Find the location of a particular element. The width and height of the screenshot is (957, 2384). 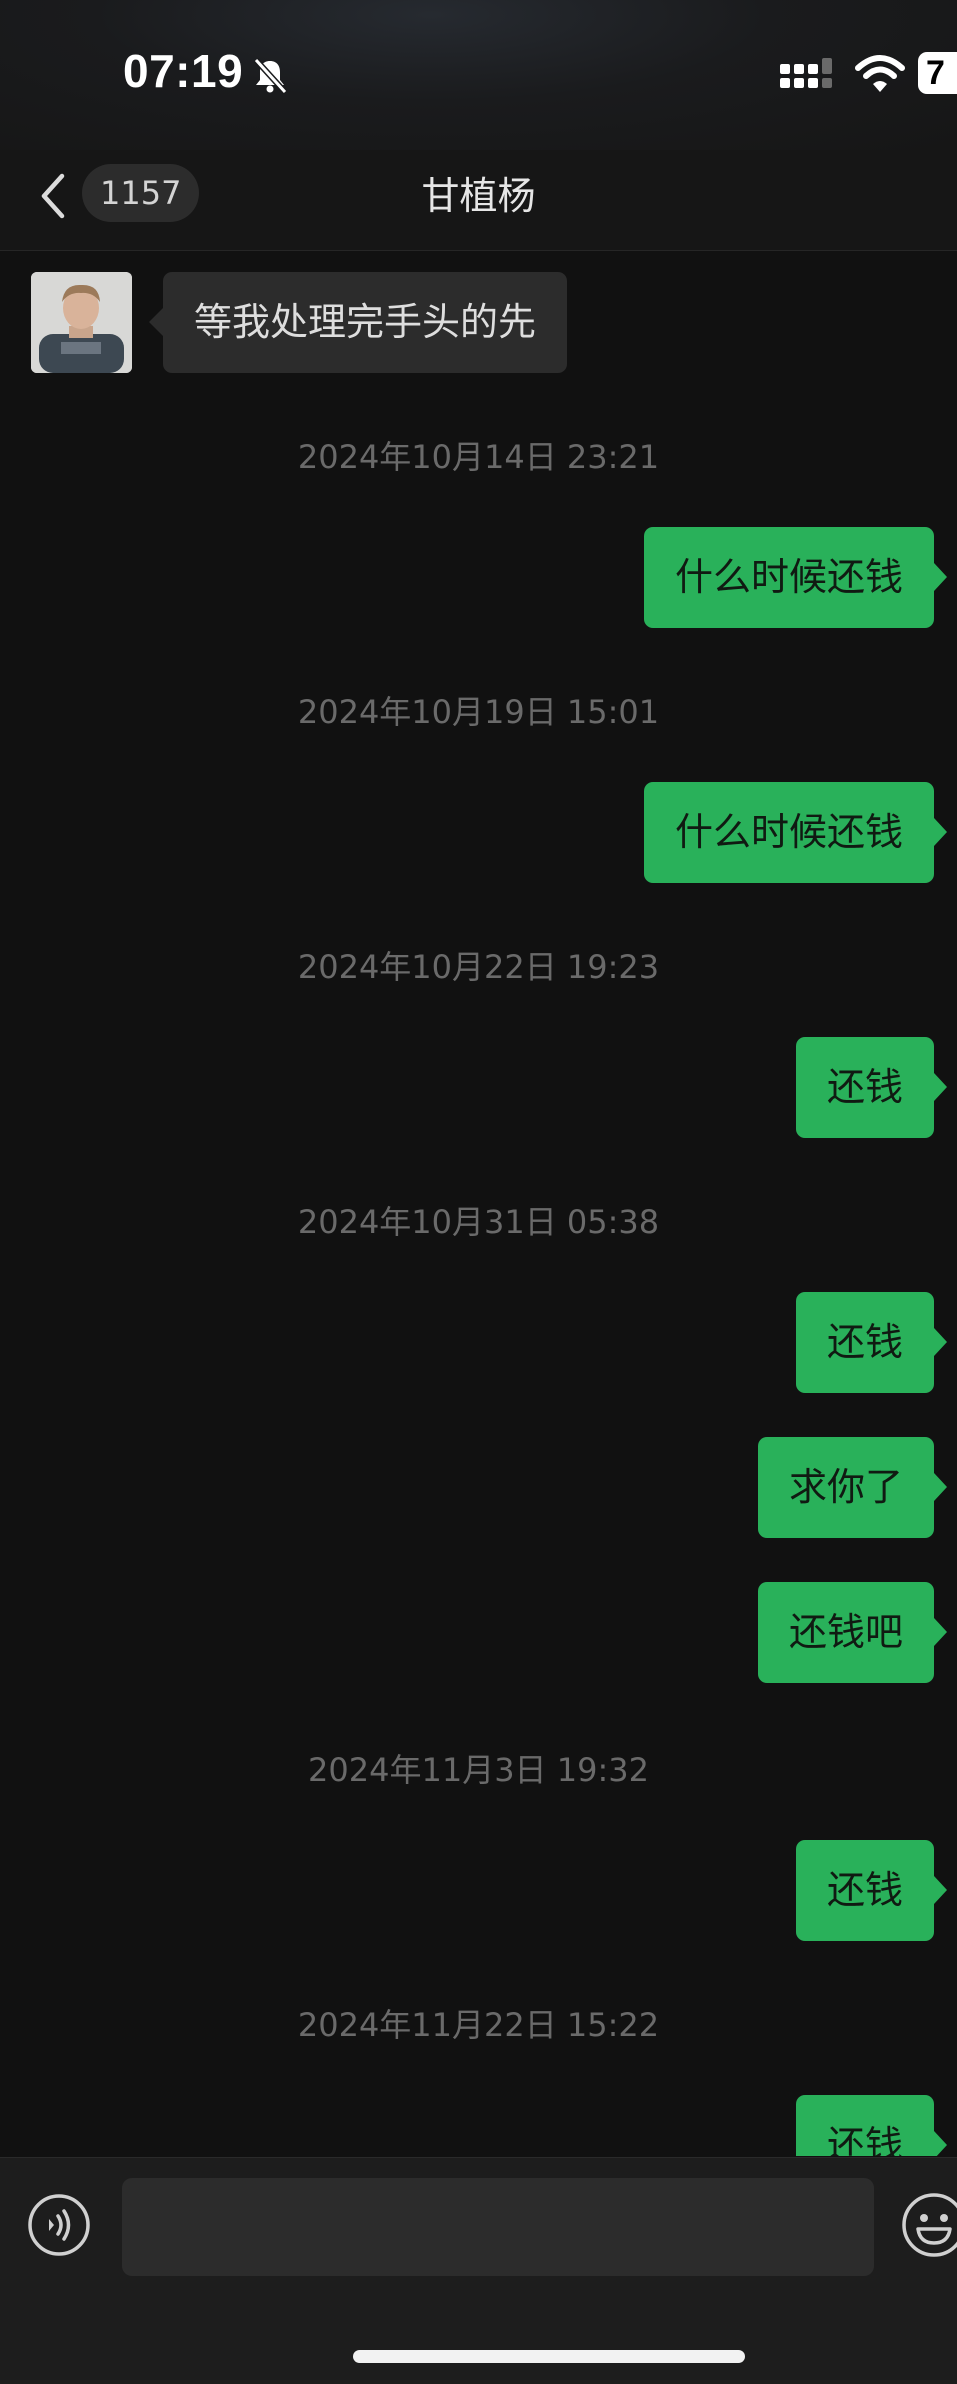

message-timestamp: 2024年10月14日 23:21 is located at coordinates (478, 457).